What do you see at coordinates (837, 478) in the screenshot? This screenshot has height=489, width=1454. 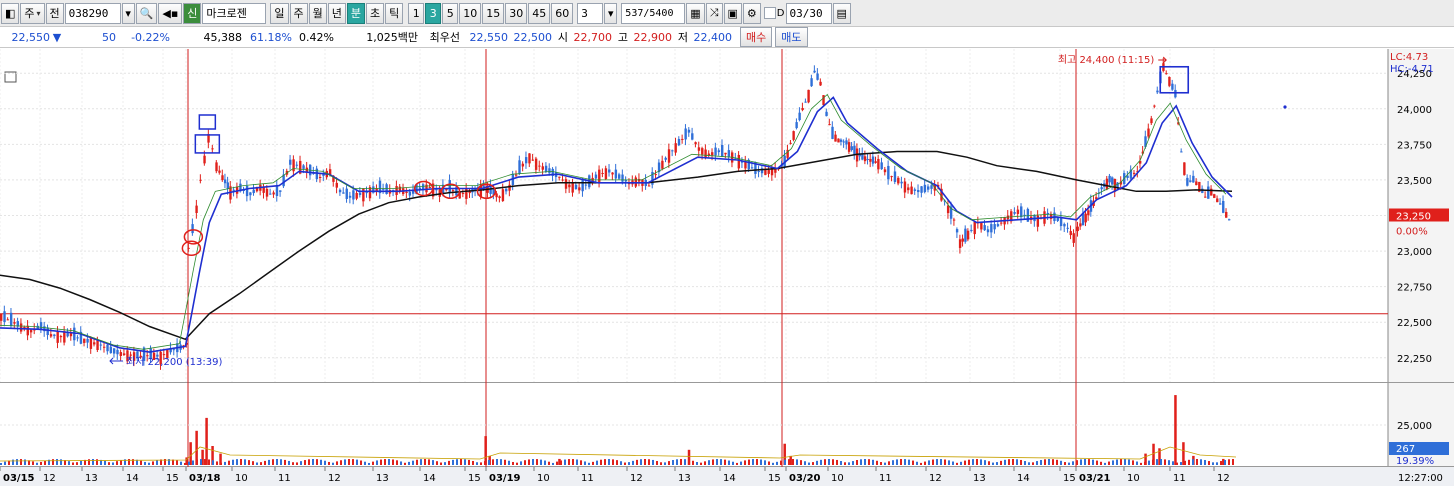 I see `time-tick-label: 10` at bounding box center [837, 478].